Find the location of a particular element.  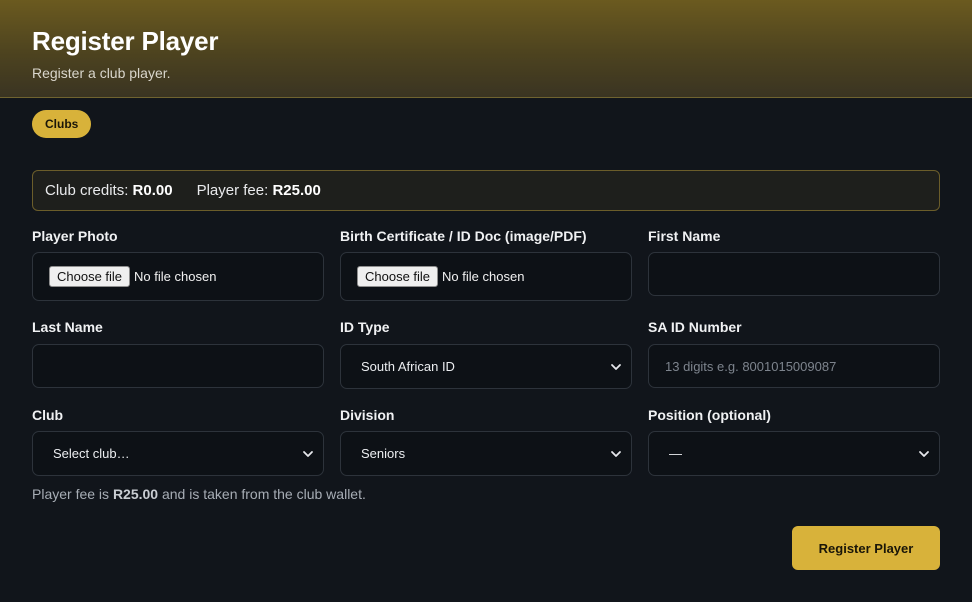

first-name-label: First Name is located at coordinates (684, 236).